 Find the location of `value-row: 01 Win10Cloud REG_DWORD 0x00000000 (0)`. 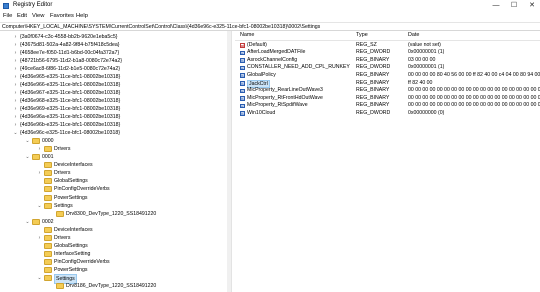

value-row: 01 Win10Cloud REG_DWORD 0x00000000 (0) is located at coordinates (387, 114).